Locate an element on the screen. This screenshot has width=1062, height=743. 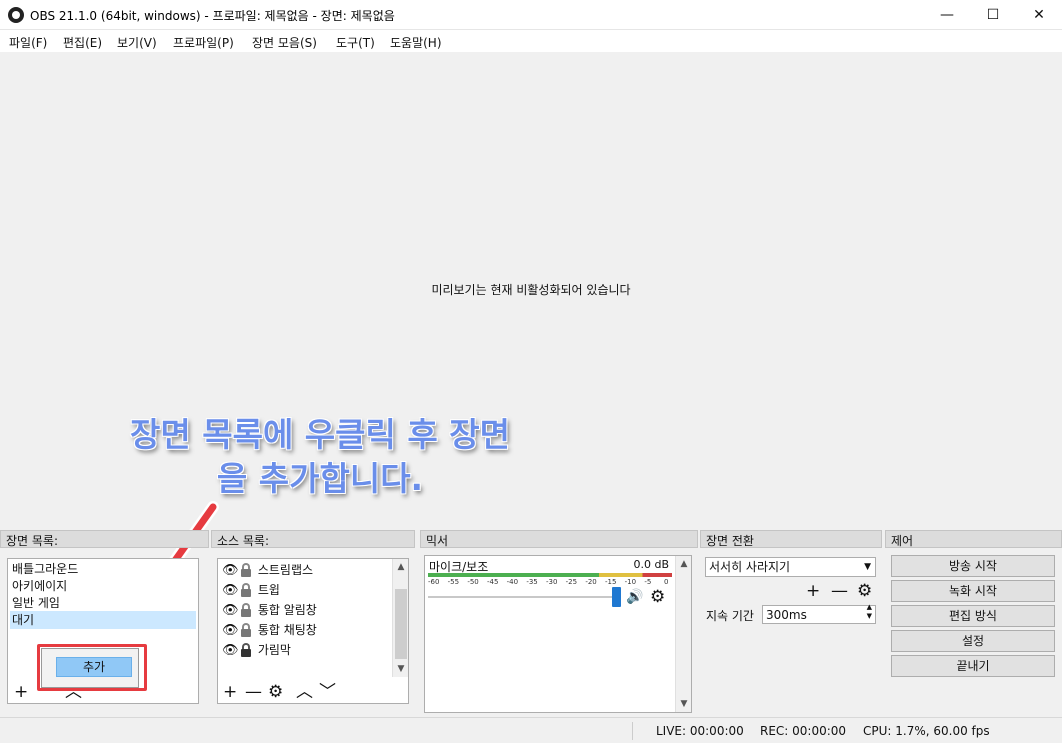
transition-select: 서서히 사라지기 ▼ is located at coordinates (790, 567).